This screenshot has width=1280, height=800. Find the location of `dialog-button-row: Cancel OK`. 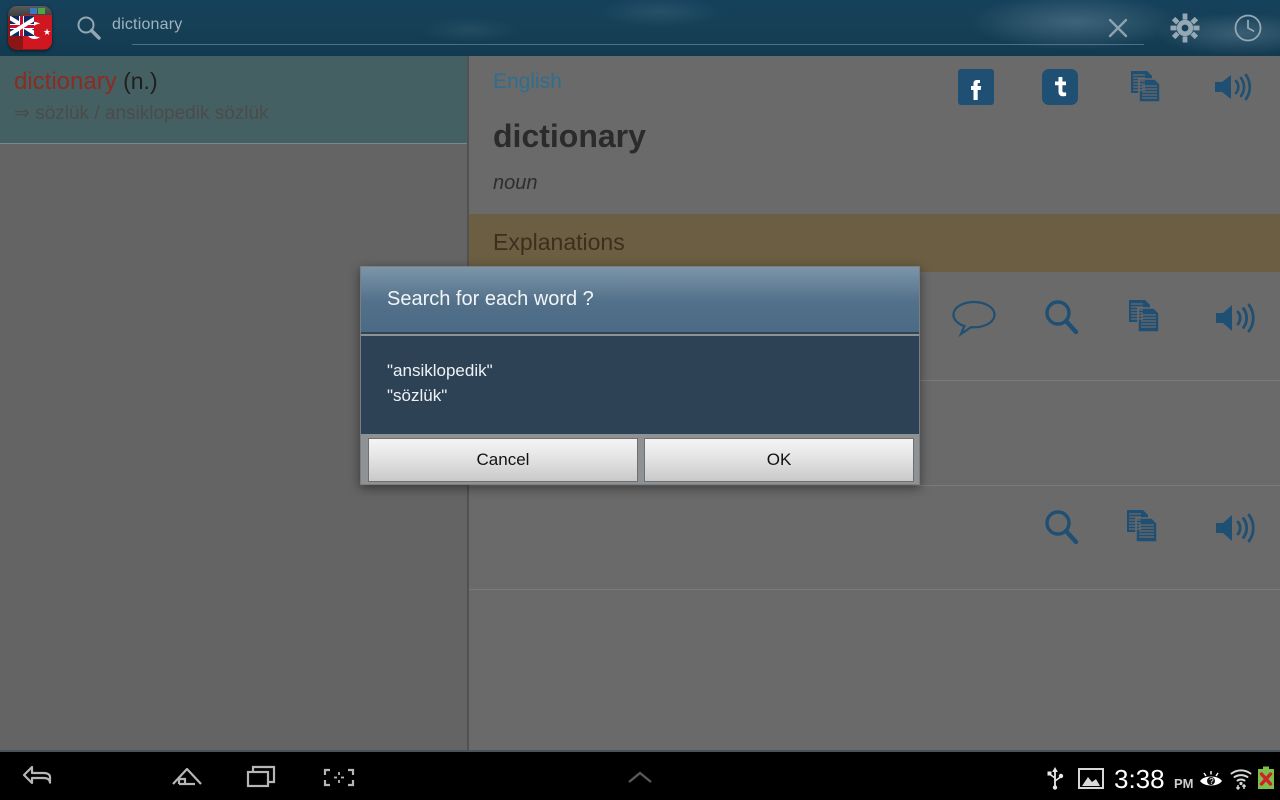

dialog-button-row: Cancel OK is located at coordinates (640, 459).